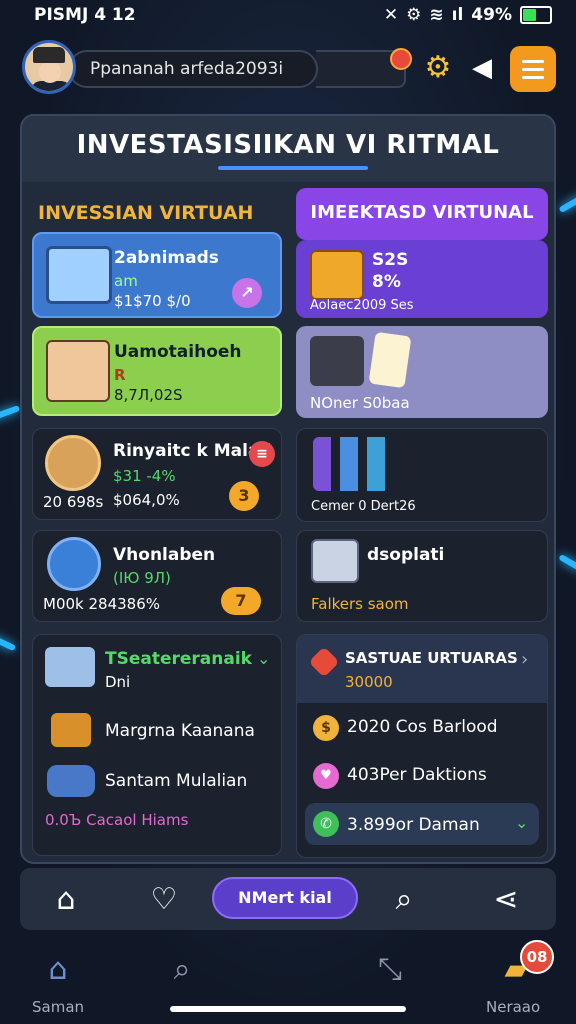  Describe the element at coordinates (148, 395) in the screenshot. I see `card-value: 8,7Л,02S` at that location.